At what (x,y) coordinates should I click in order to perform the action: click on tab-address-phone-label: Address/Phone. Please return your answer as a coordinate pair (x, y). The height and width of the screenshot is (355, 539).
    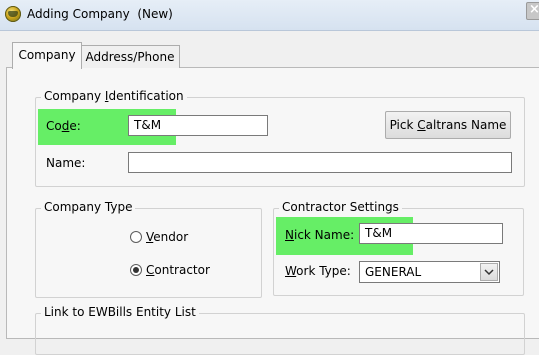
    Looking at the image, I should click on (130, 57).